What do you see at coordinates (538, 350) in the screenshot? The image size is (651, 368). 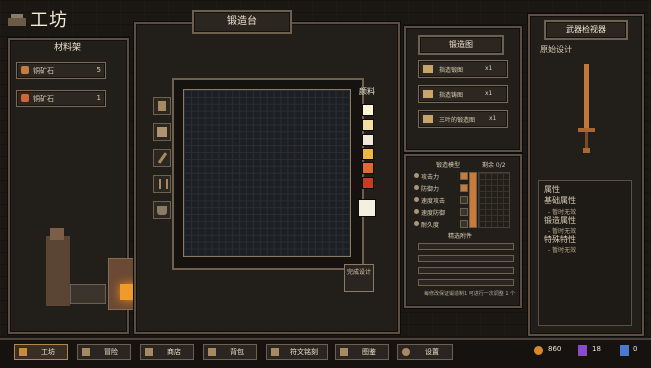 I see `gold-coin-icon` at bounding box center [538, 350].